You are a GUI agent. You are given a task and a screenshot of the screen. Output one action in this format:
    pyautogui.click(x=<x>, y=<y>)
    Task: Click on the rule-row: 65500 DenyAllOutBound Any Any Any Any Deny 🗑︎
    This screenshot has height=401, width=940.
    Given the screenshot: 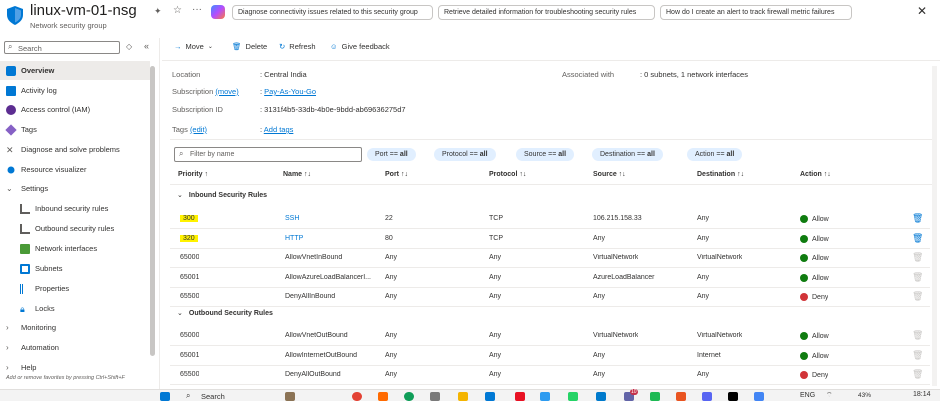 What is the action you would take?
    pyautogui.click(x=550, y=376)
    